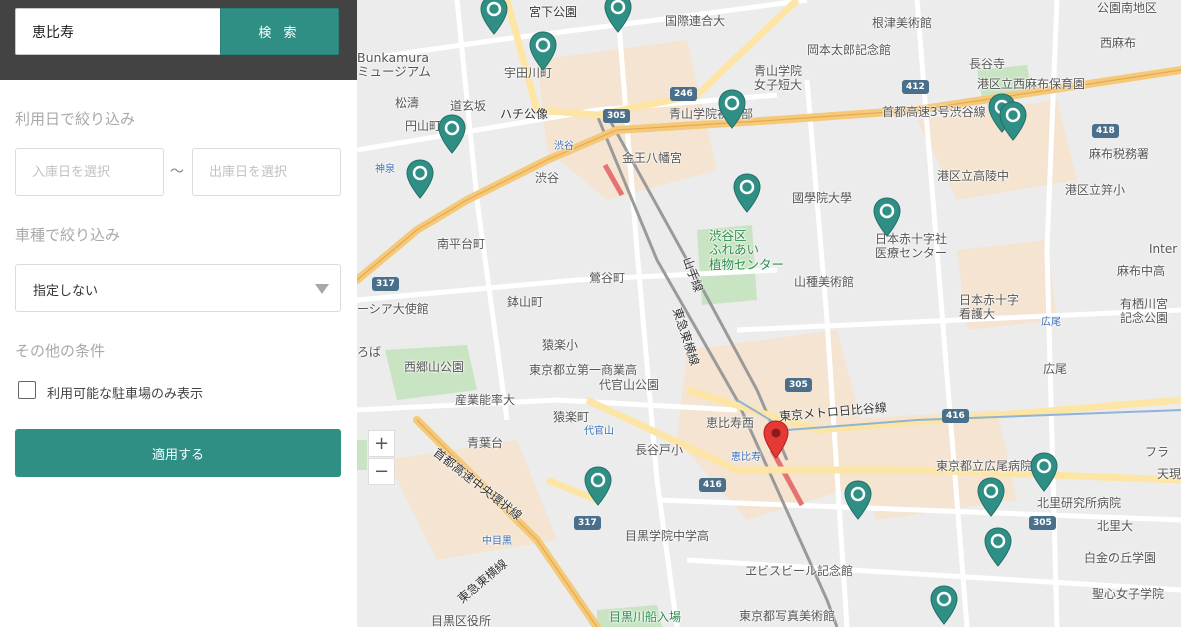 The height and width of the screenshot is (627, 1181). Describe the element at coordinates (1031, 84) in the screenshot. I see `map-label: 港区立西麻布保育園` at that location.